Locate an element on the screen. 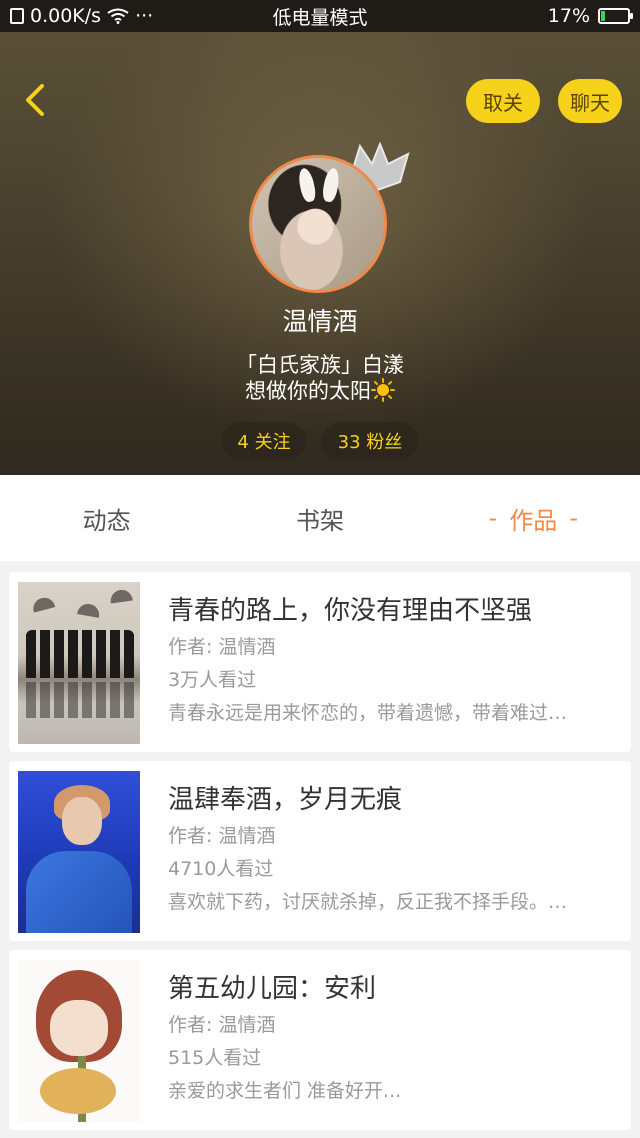 The width and height of the screenshot is (640, 1138). work-title: 第五幼儿园：安利 is located at coordinates (272, 989).